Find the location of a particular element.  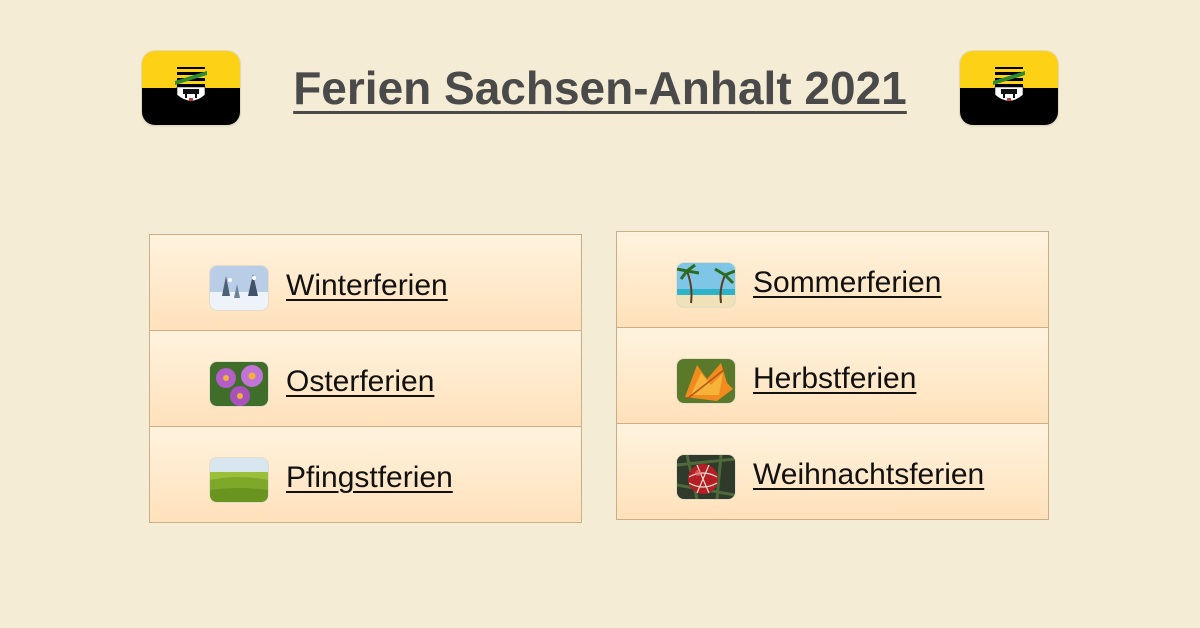

holiday-item-osterferien: Osterferien is located at coordinates (365, 379).